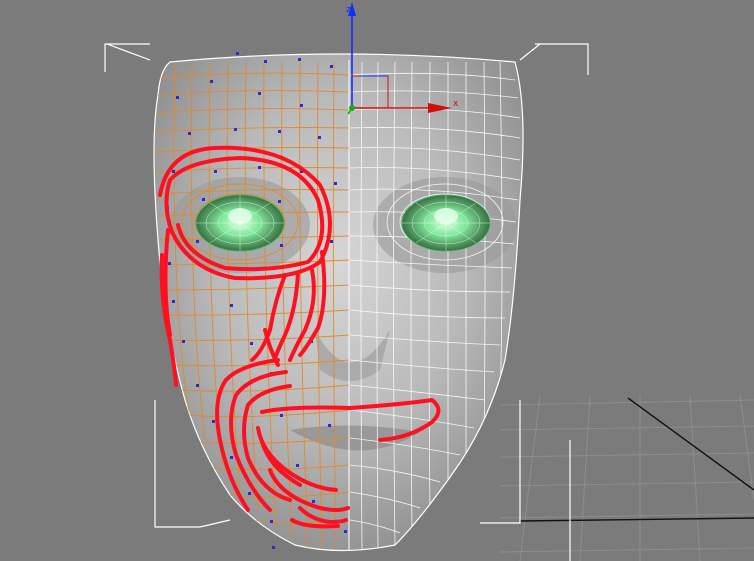 This screenshot has height=561, width=754. What do you see at coordinates (636, 459) in the screenshot?
I see `grid-main-axis` at bounding box center [636, 459].